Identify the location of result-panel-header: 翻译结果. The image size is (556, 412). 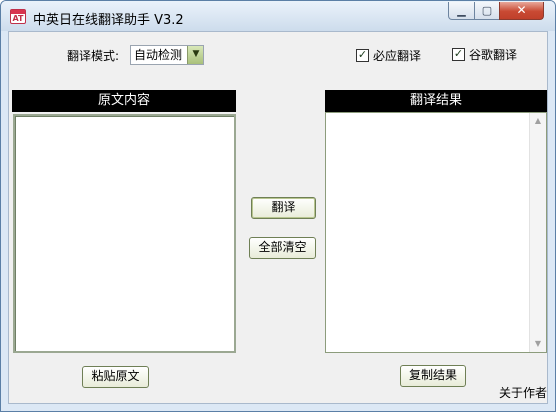
(436, 101).